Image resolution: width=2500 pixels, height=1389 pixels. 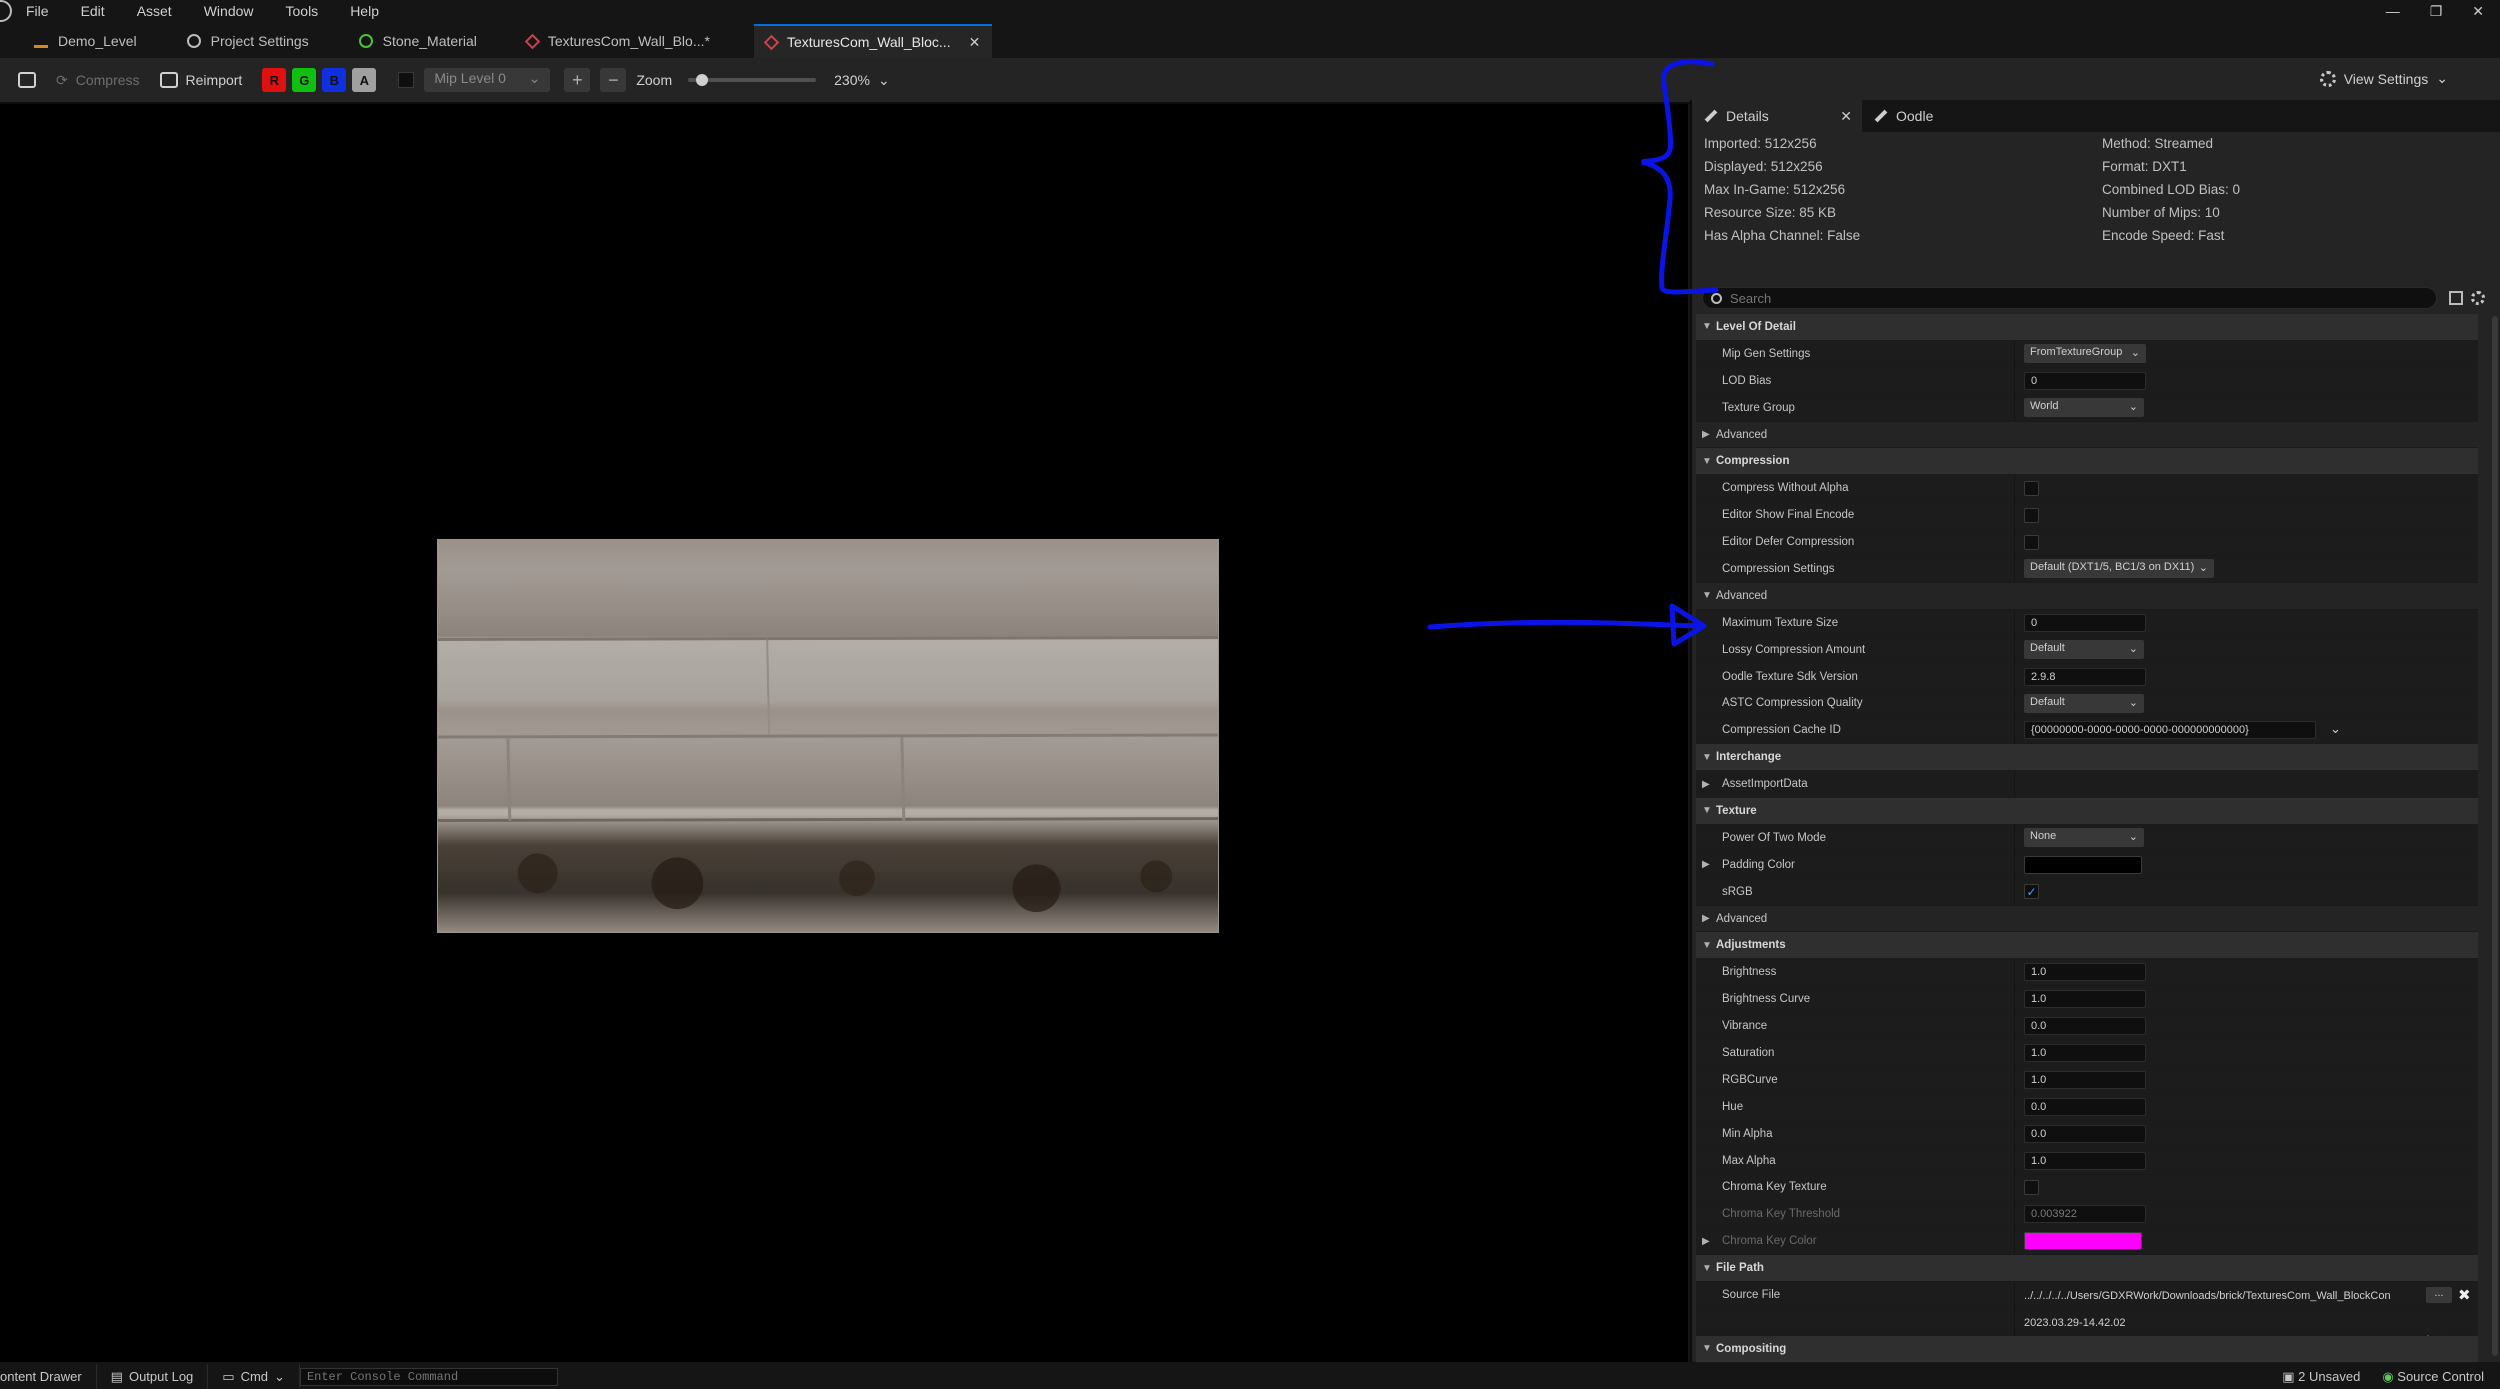 What do you see at coordinates (153, 1376) in the screenshot?
I see `output-log-button: ▤ Output Log` at bounding box center [153, 1376].